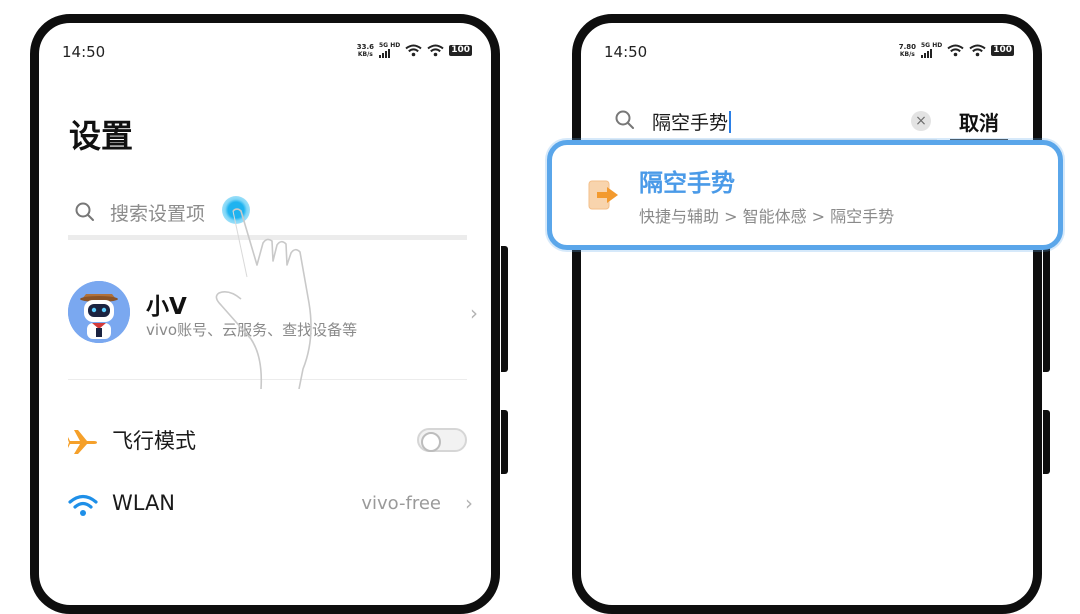 The width and height of the screenshot is (1080, 614). What do you see at coordinates (166, 307) in the screenshot?
I see `account-name: 小V` at bounding box center [166, 307].